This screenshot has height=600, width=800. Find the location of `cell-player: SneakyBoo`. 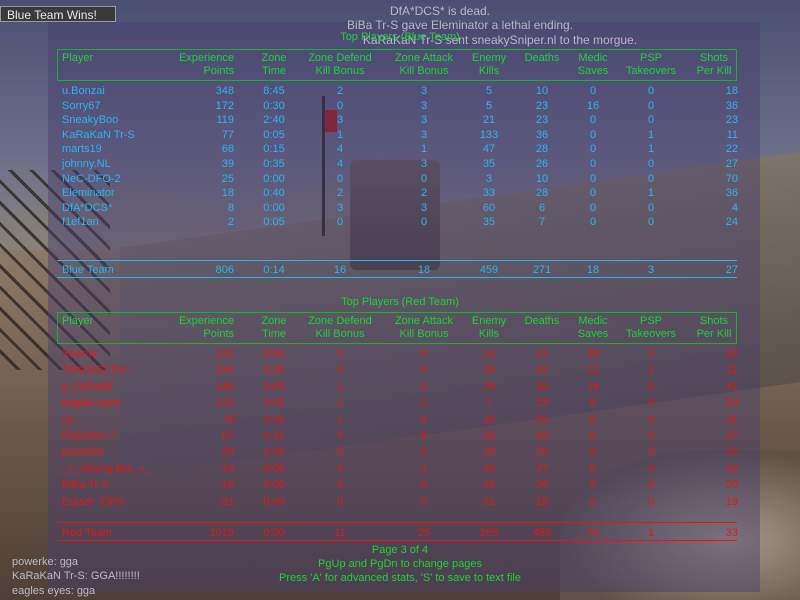

cell-player: SneakyBoo is located at coordinates (90, 120).